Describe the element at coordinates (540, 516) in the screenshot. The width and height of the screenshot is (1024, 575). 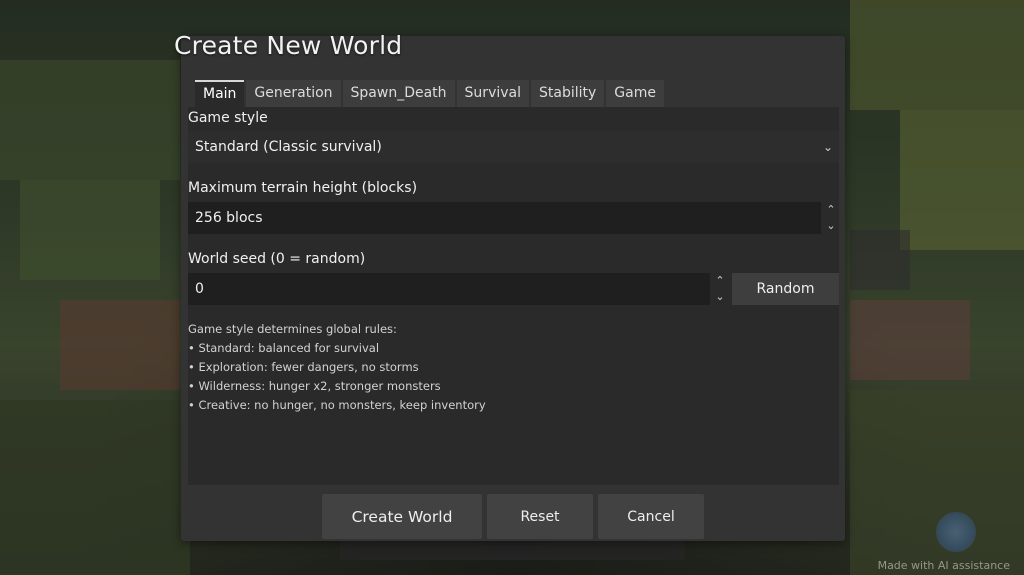
I see `reset-button: Reset` at that location.